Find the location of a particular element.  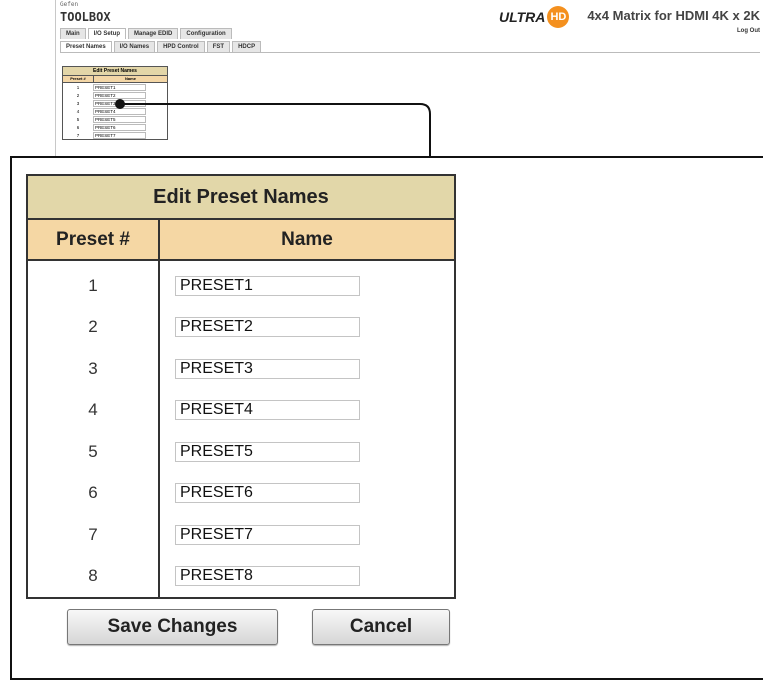

table-header: Preset # Name is located at coordinates (241, 240).